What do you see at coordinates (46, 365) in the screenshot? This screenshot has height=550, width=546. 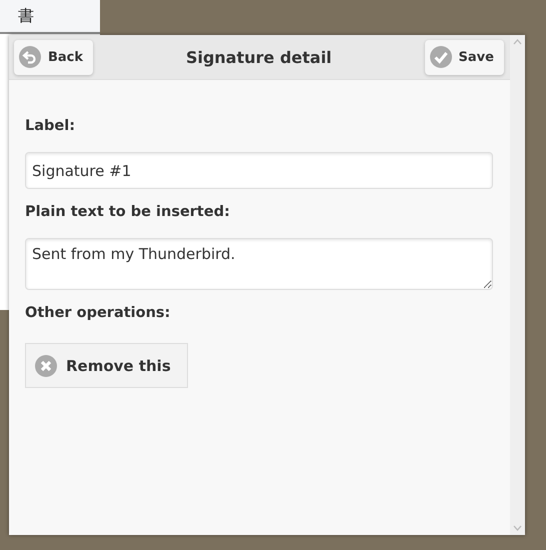 I see `remove-icon` at bounding box center [46, 365].